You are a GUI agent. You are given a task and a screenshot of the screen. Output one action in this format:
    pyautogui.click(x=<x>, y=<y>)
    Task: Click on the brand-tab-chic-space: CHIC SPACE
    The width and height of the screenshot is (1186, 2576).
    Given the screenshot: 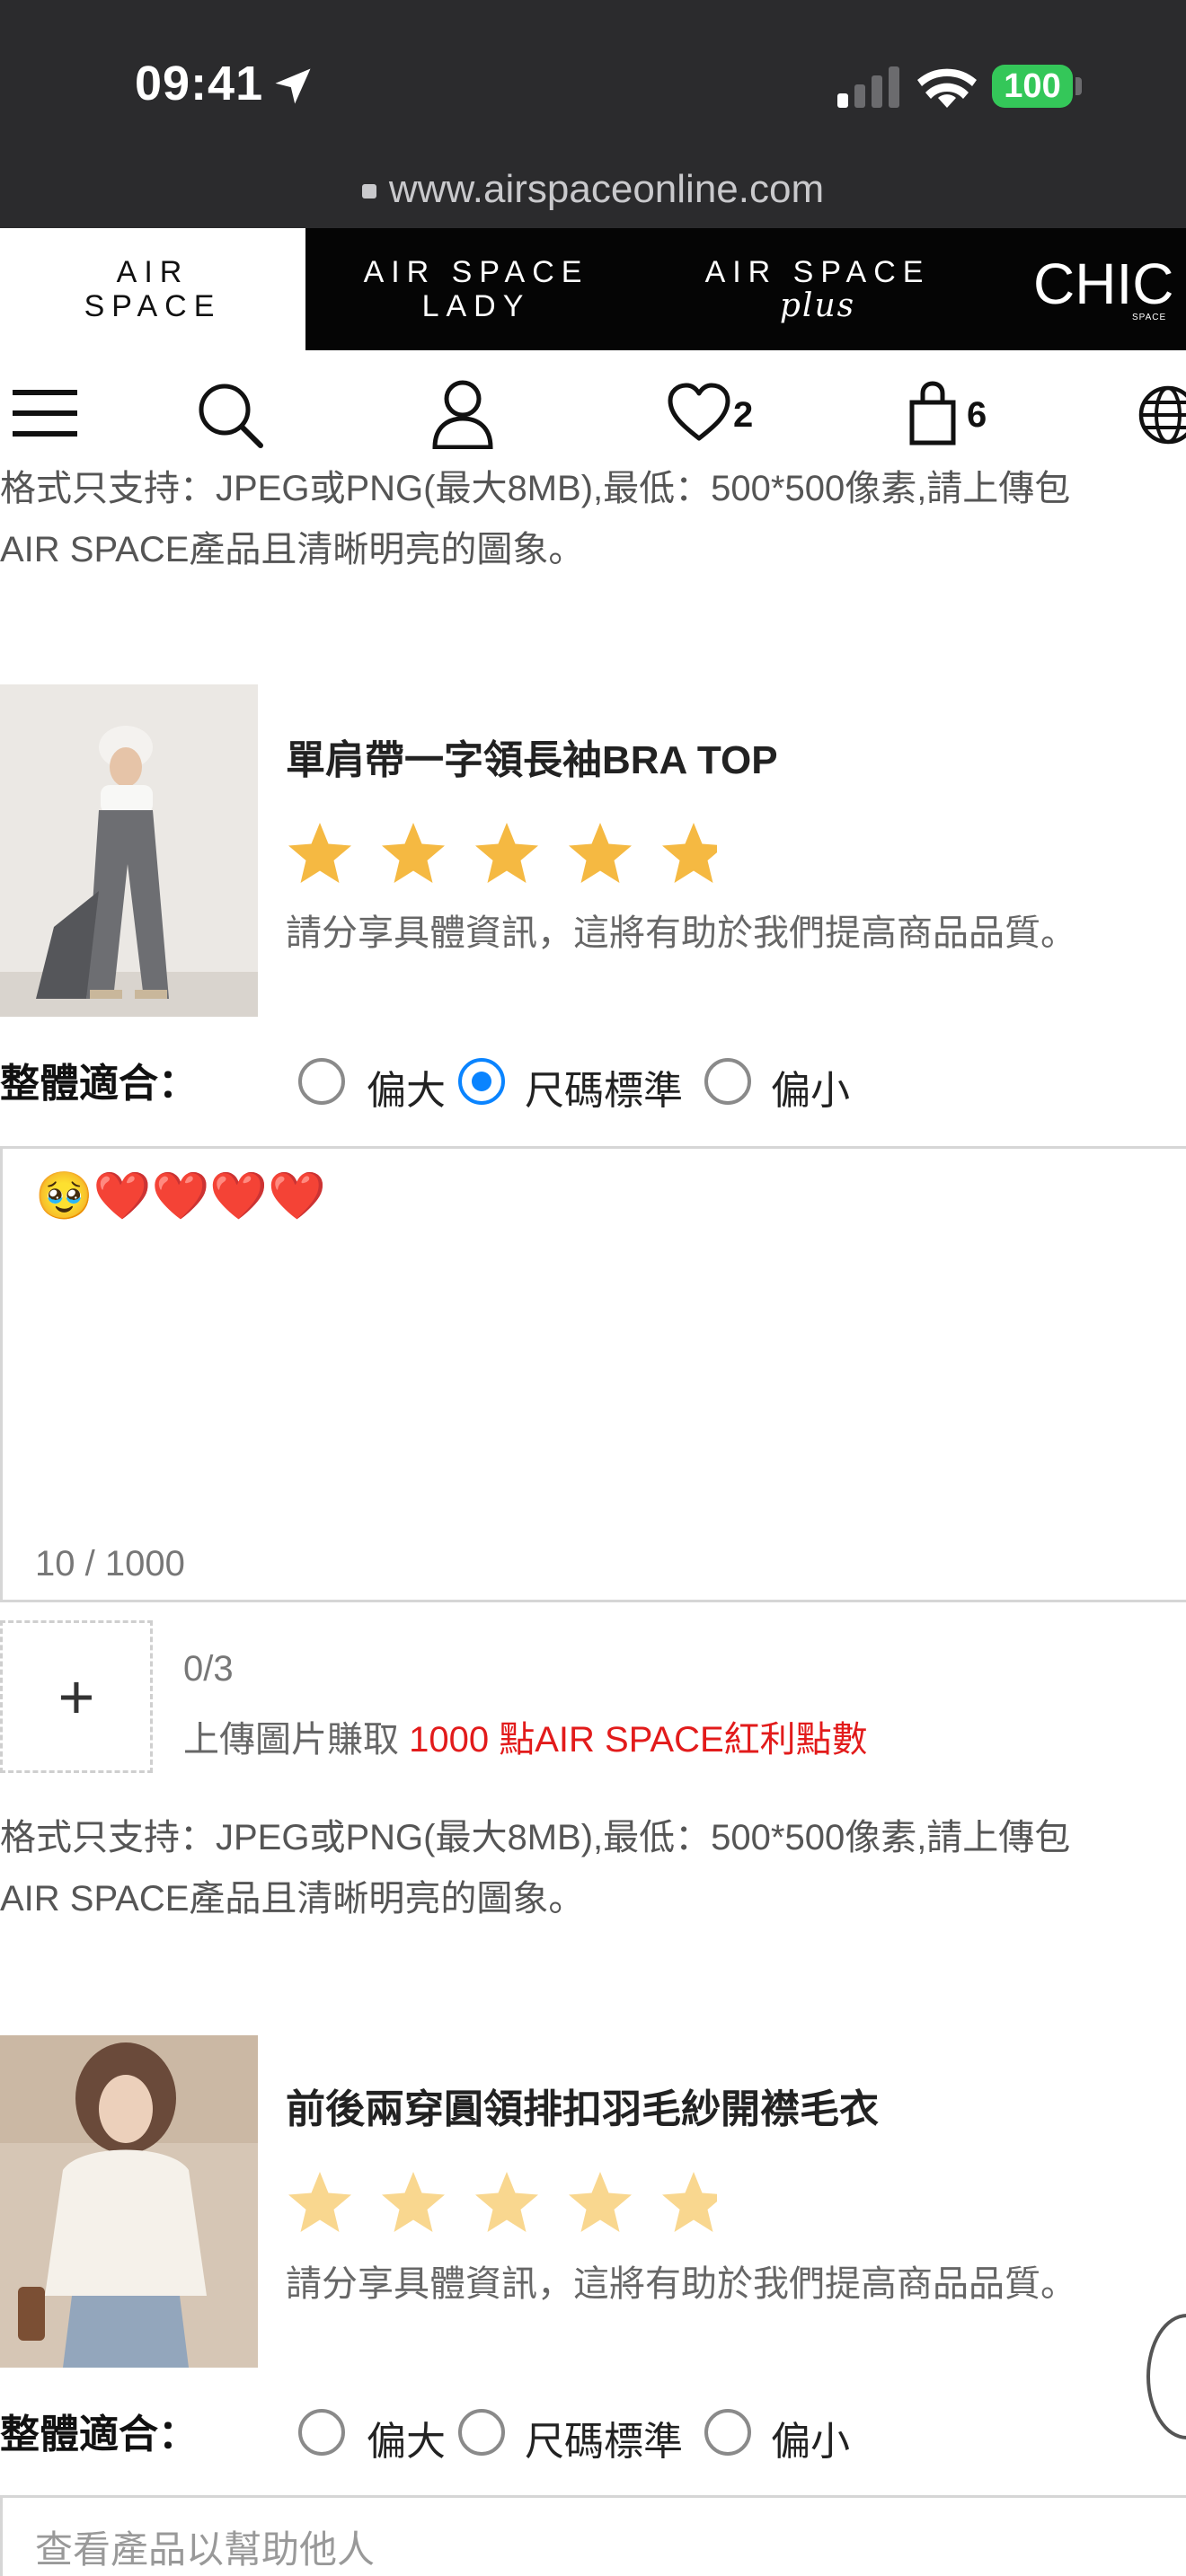 What is the action you would take?
    pyautogui.click(x=1109, y=289)
    